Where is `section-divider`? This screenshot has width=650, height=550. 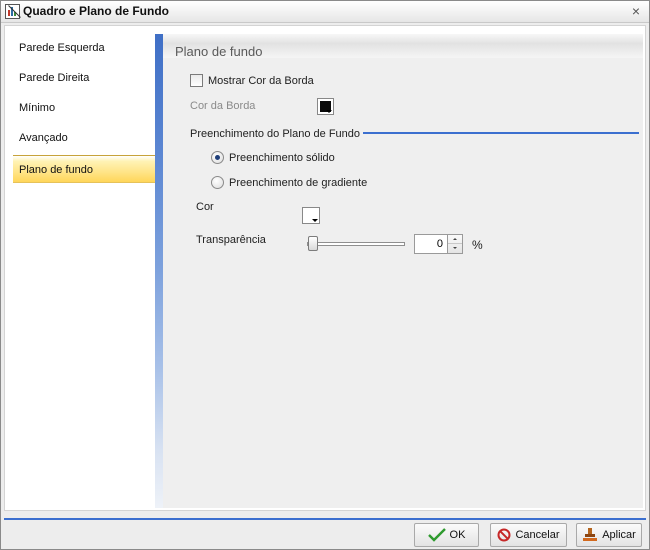 section-divider is located at coordinates (501, 133).